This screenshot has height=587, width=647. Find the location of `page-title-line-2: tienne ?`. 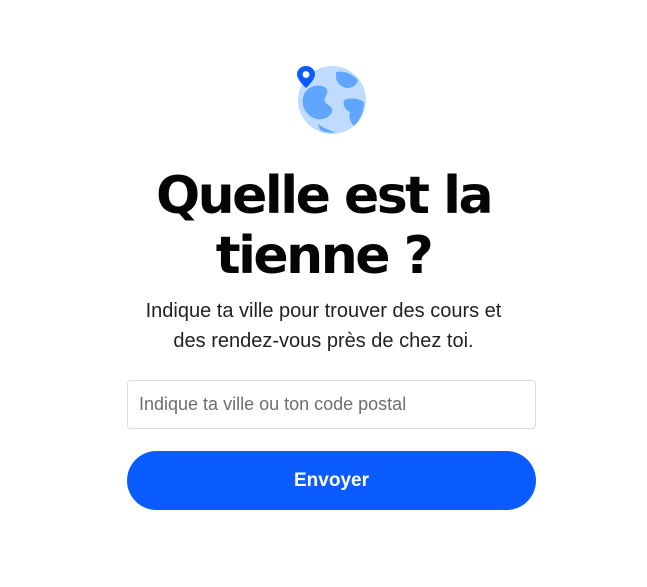

page-title-line-2: tienne ? is located at coordinates (324, 256).